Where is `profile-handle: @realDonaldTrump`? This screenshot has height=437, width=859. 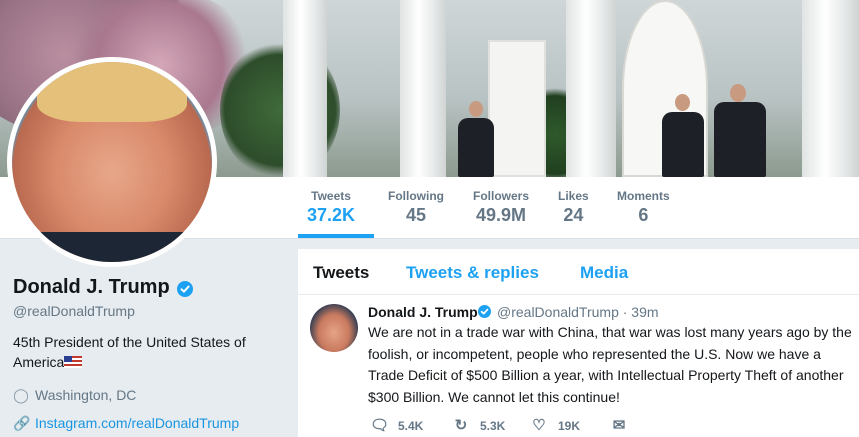
profile-handle: @realDonaldTrump is located at coordinates (74, 311).